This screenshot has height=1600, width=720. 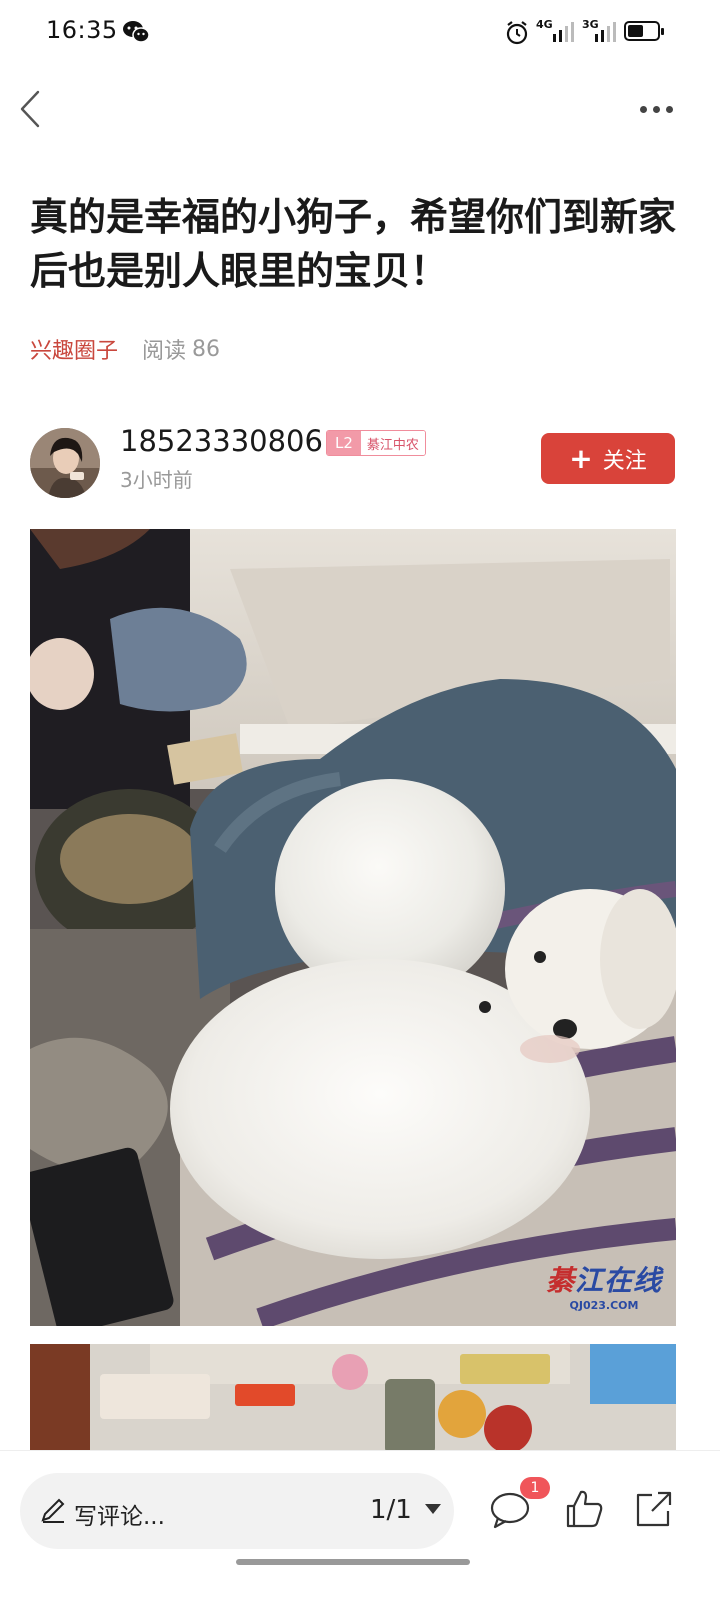 What do you see at coordinates (535, 1488) in the screenshot?
I see `comment-count-badge: 1` at bounding box center [535, 1488].